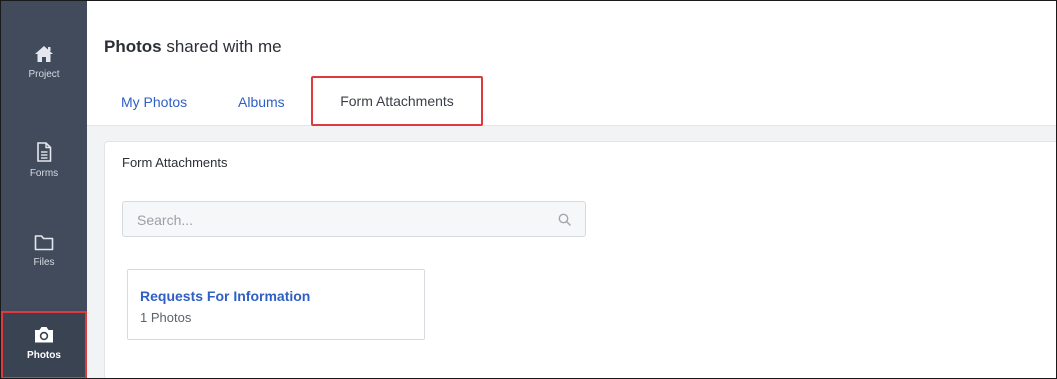  I want to click on sidebar-item-forms: Forms, so click(44, 160).